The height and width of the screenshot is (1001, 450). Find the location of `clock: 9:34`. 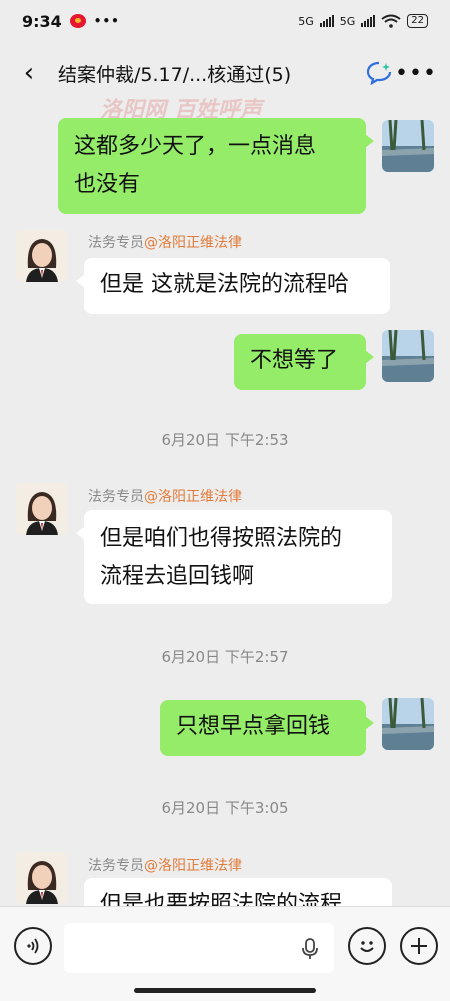

clock: 9:34 is located at coordinates (42, 21).